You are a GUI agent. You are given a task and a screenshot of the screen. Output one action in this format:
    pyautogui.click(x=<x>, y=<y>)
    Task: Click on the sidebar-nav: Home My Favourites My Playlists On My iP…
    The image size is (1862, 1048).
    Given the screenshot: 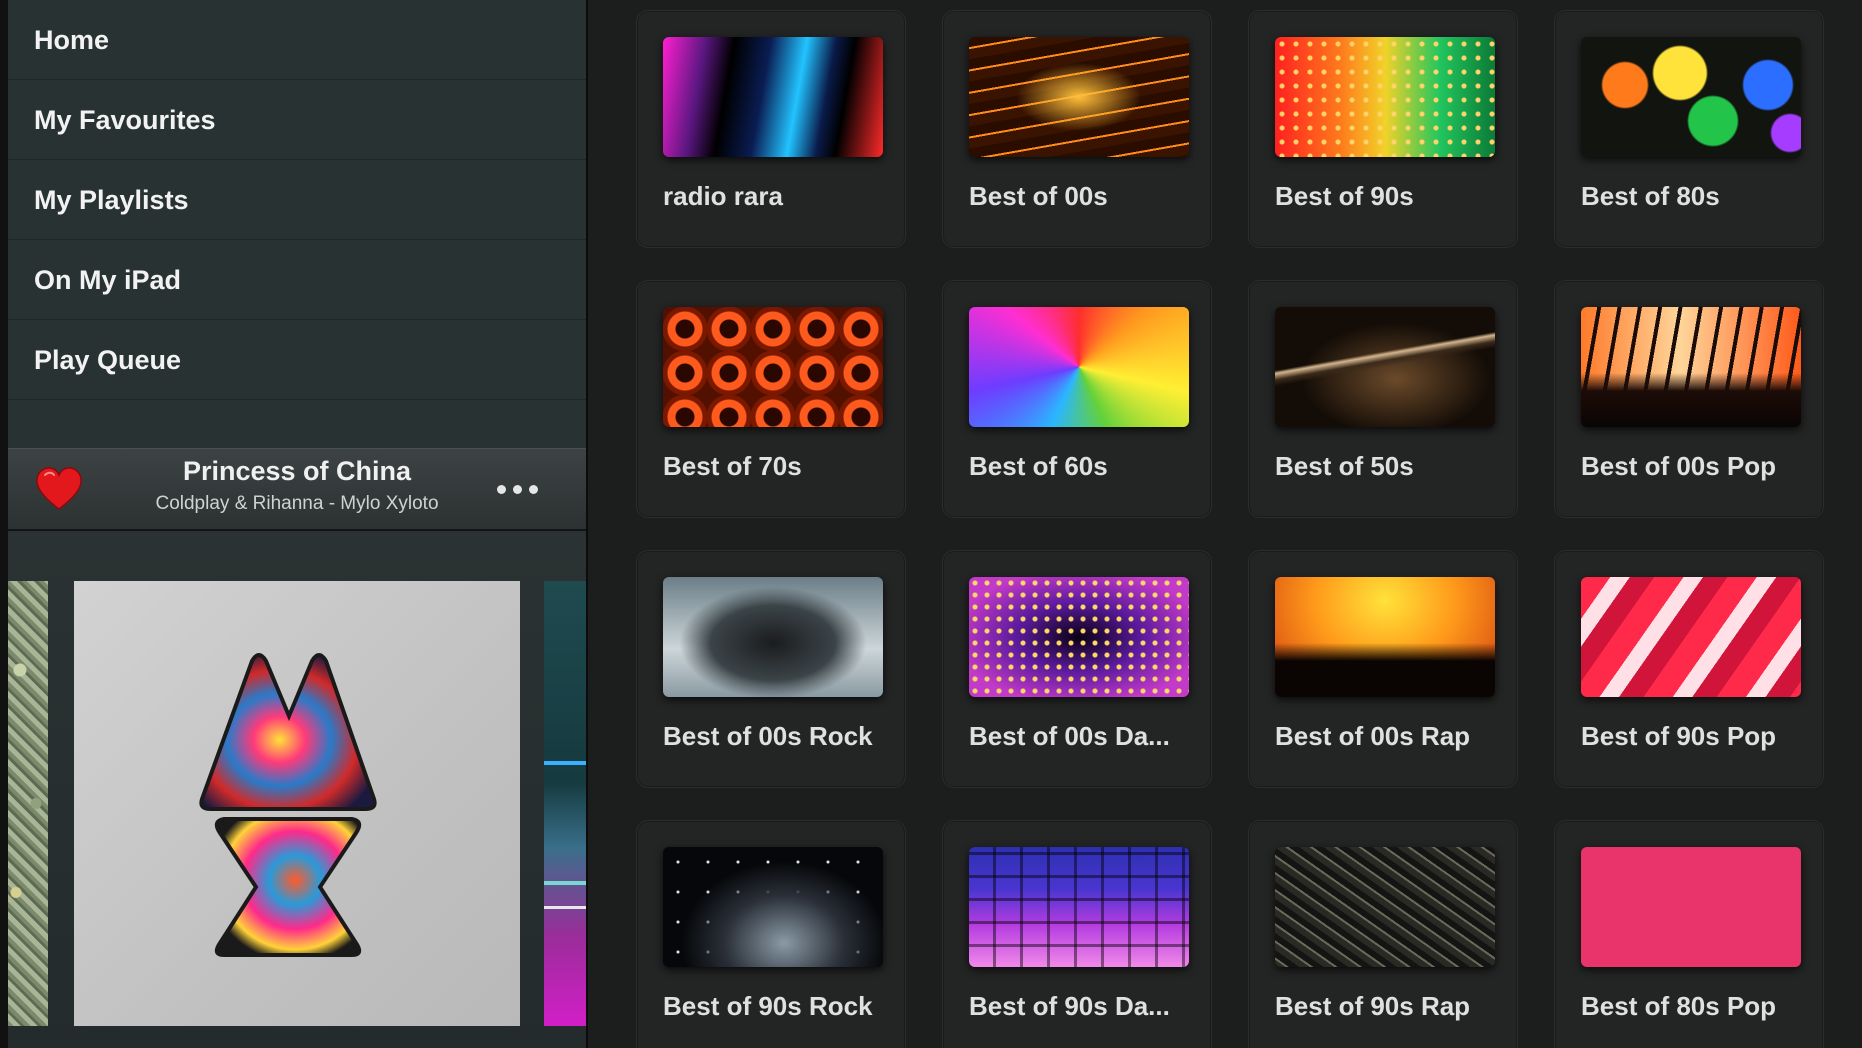 What is the action you would take?
    pyautogui.click(x=297, y=224)
    